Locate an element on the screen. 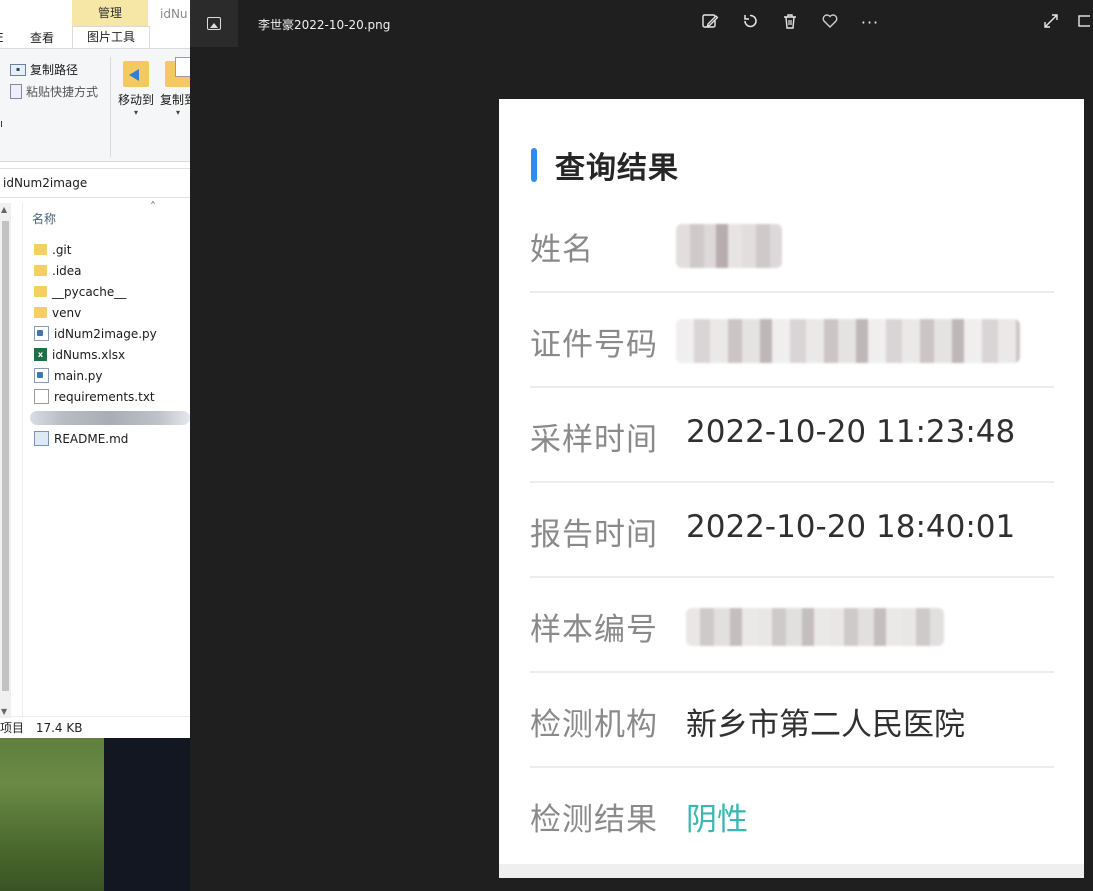  text-file-icon is located at coordinates (41, 396).